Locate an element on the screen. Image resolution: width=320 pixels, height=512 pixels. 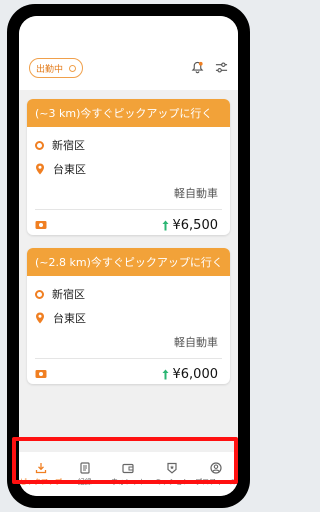
nav-item-profile: プロフィール is located at coordinates (216, 474).